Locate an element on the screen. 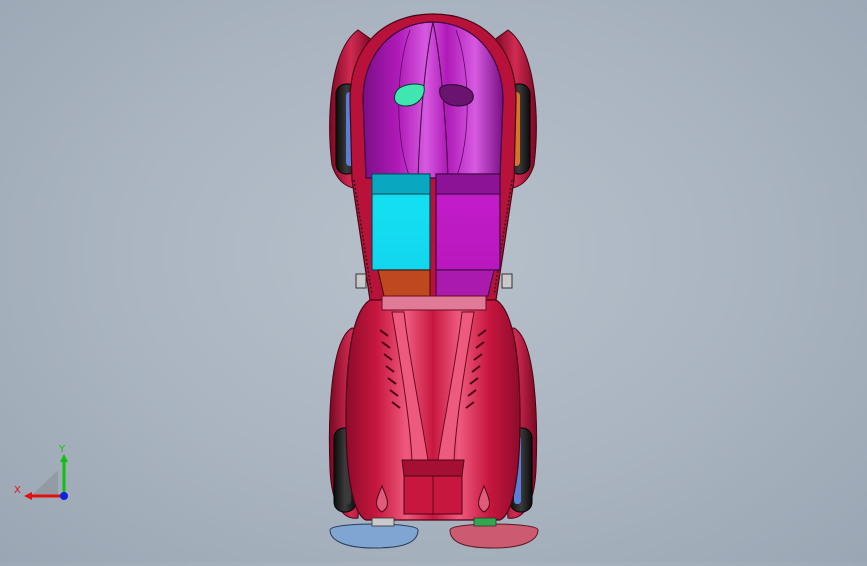 The width and height of the screenshot is (867, 566). y-axis-label: Y is located at coordinates (62, 449).